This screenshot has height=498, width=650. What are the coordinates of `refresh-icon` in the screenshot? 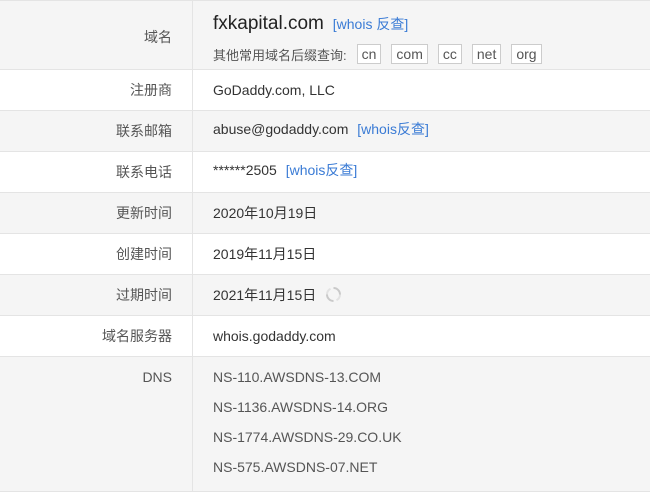 It's located at (333, 298).